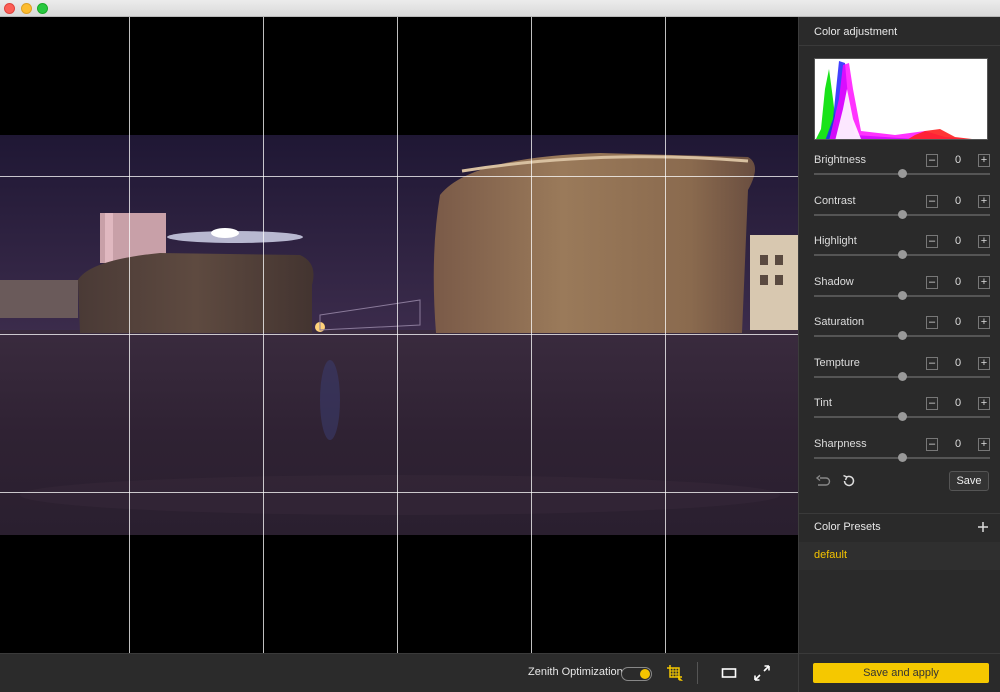  What do you see at coordinates (847, 527) in the screenshot?
I see `color-presets-title: Color Presets` at bounding box center [847, 527].